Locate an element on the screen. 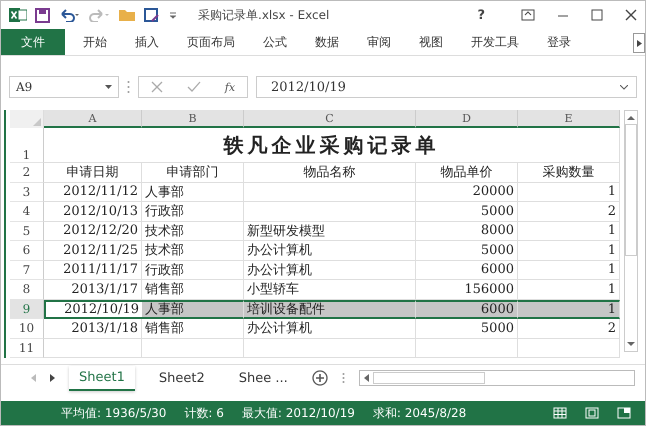 The width and height of the screenshot is (646, 426). status-text: 计数: 6 is located at coordinates (204, 413).